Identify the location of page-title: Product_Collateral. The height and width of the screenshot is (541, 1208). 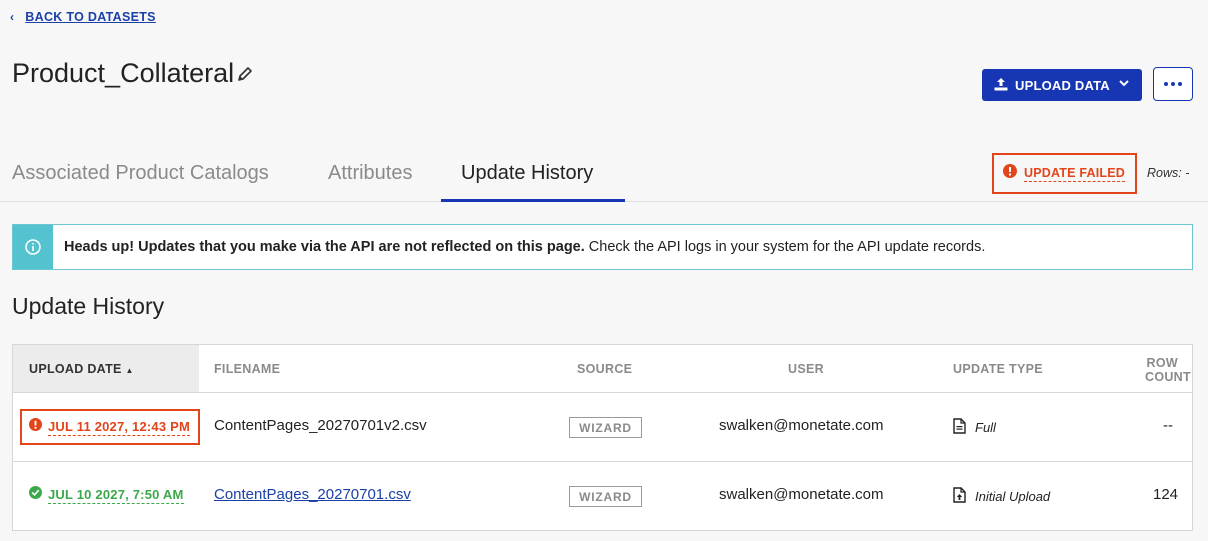
(123, 73).